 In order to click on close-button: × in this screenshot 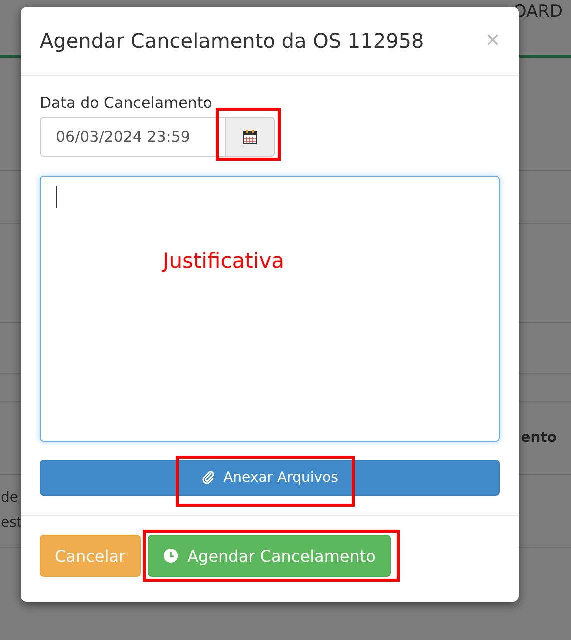, I will do `click(493, 41)`.